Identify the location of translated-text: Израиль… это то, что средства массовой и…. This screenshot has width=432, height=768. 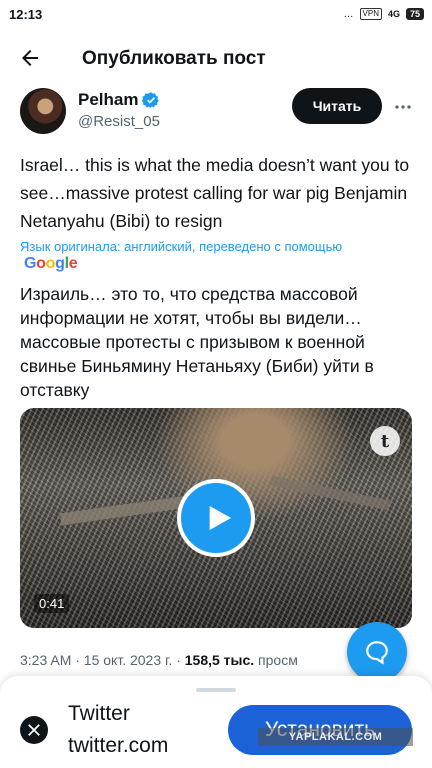
(197, 342).